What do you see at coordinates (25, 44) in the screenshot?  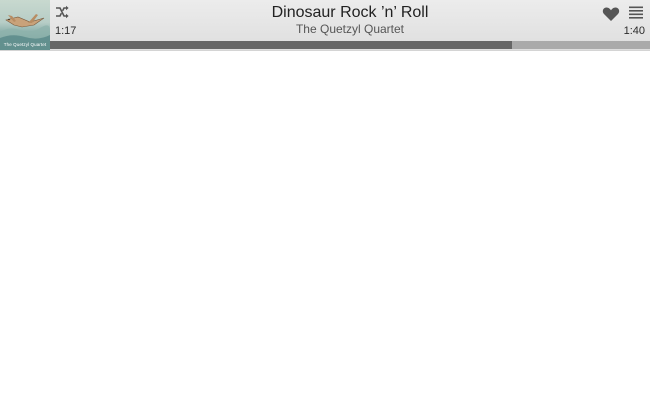 I see `album-caption: The Quetzyl Quartet` at bounding box center [25, 44].